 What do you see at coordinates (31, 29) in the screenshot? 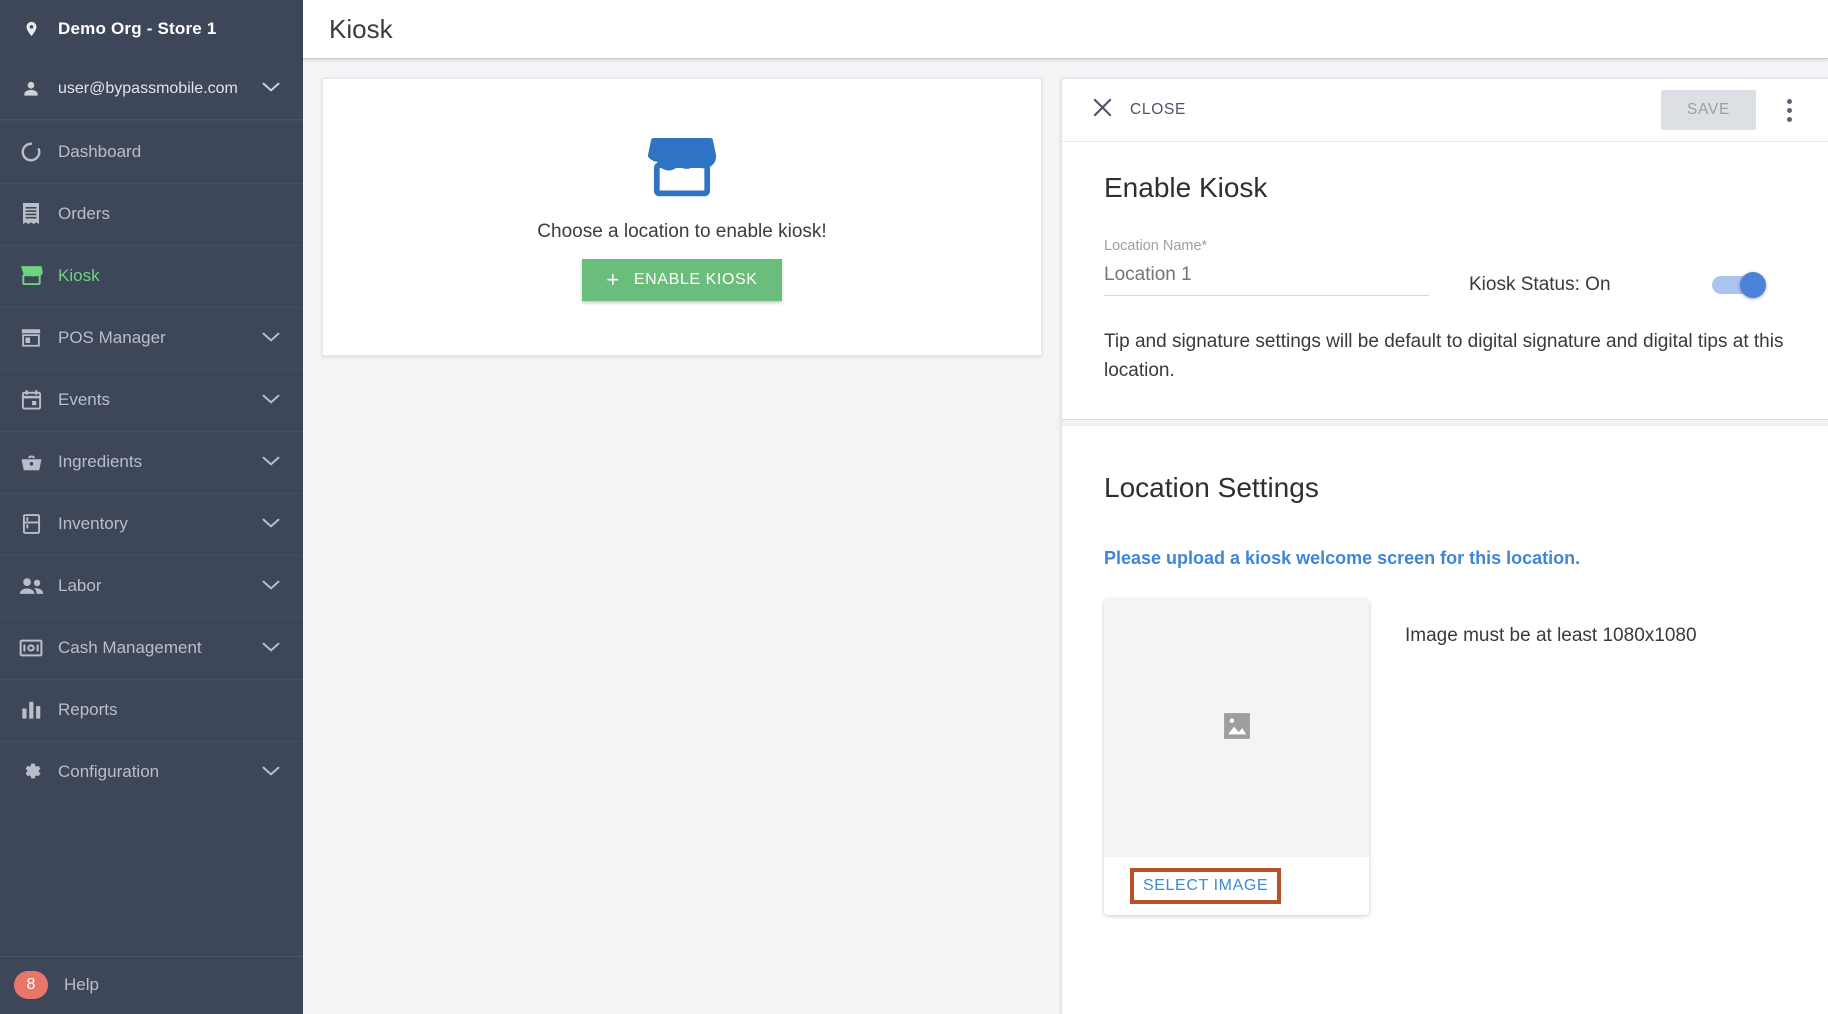
I see `location-pin-icon` at bounding box center [31, 29].